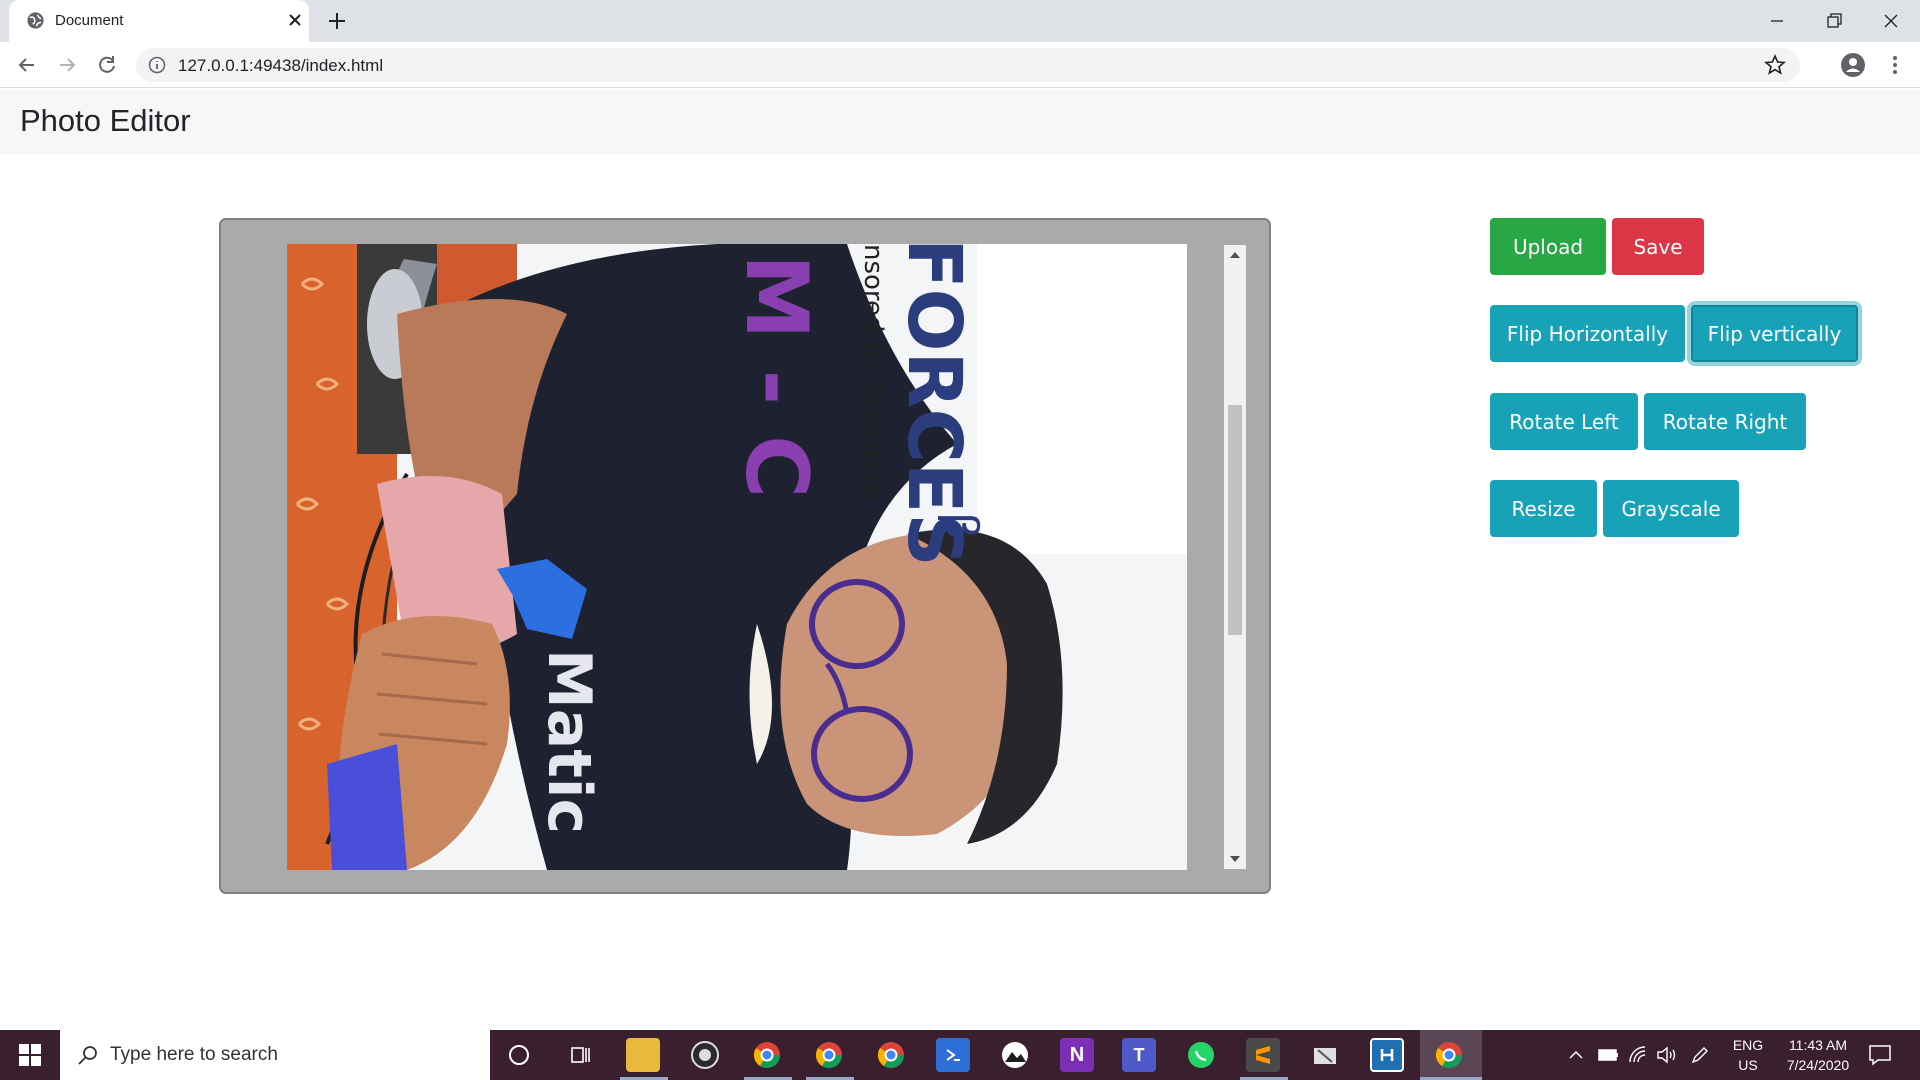  What do you see at coordinates (519, 1055) in the screenshot?
I see `cortana-icon` at bounding box center [519, 1055].